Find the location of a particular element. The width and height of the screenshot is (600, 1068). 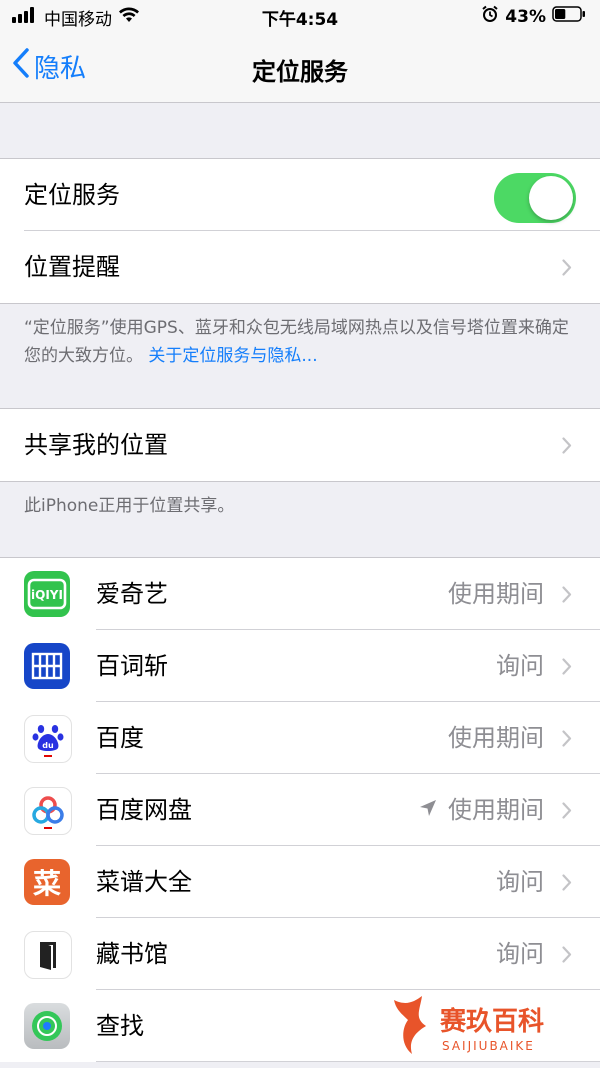

back-button: 隐私 is located at coordinates (49, 66).